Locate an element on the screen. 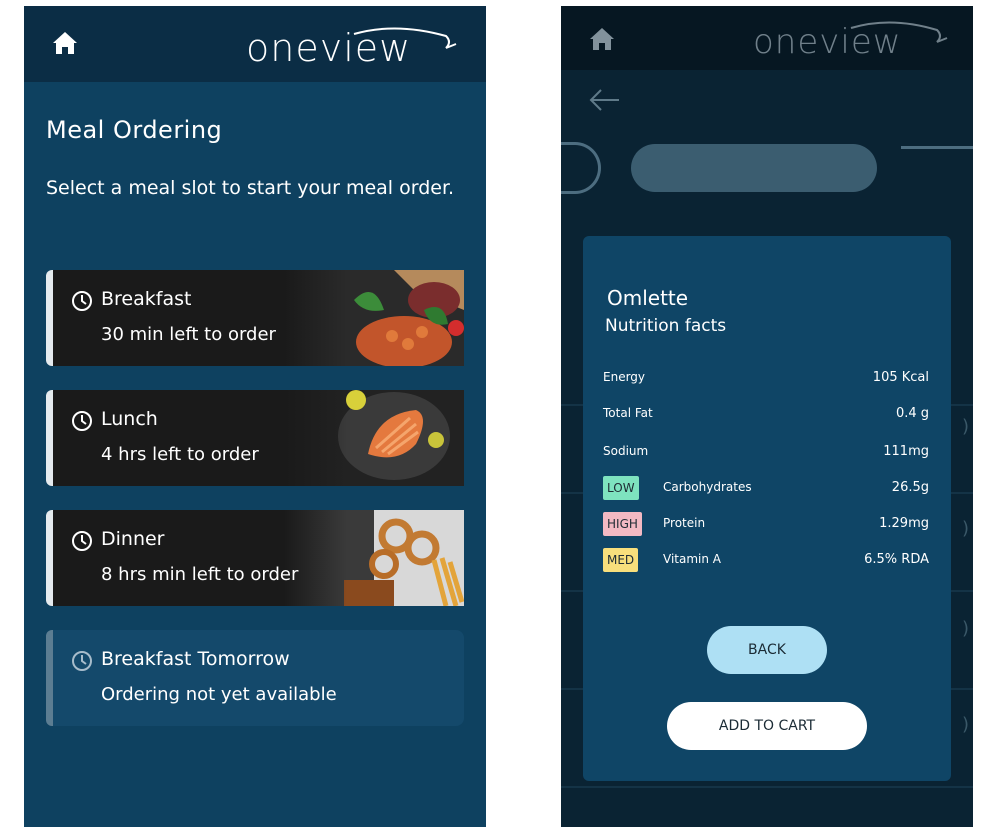 This screenshot has height=827, width=981. nutrition-label: Sodium is located at coordinates (626, 451).